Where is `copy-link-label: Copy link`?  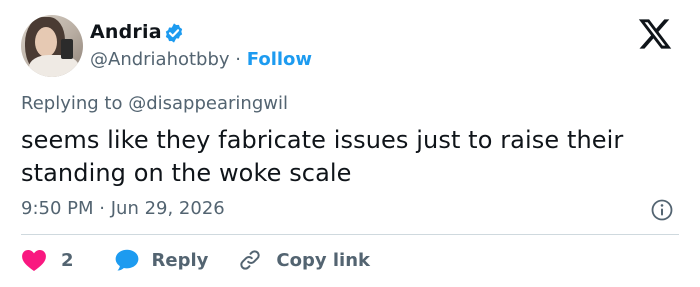
copy-link-label: Copy link is located at coordinates (323, 260).